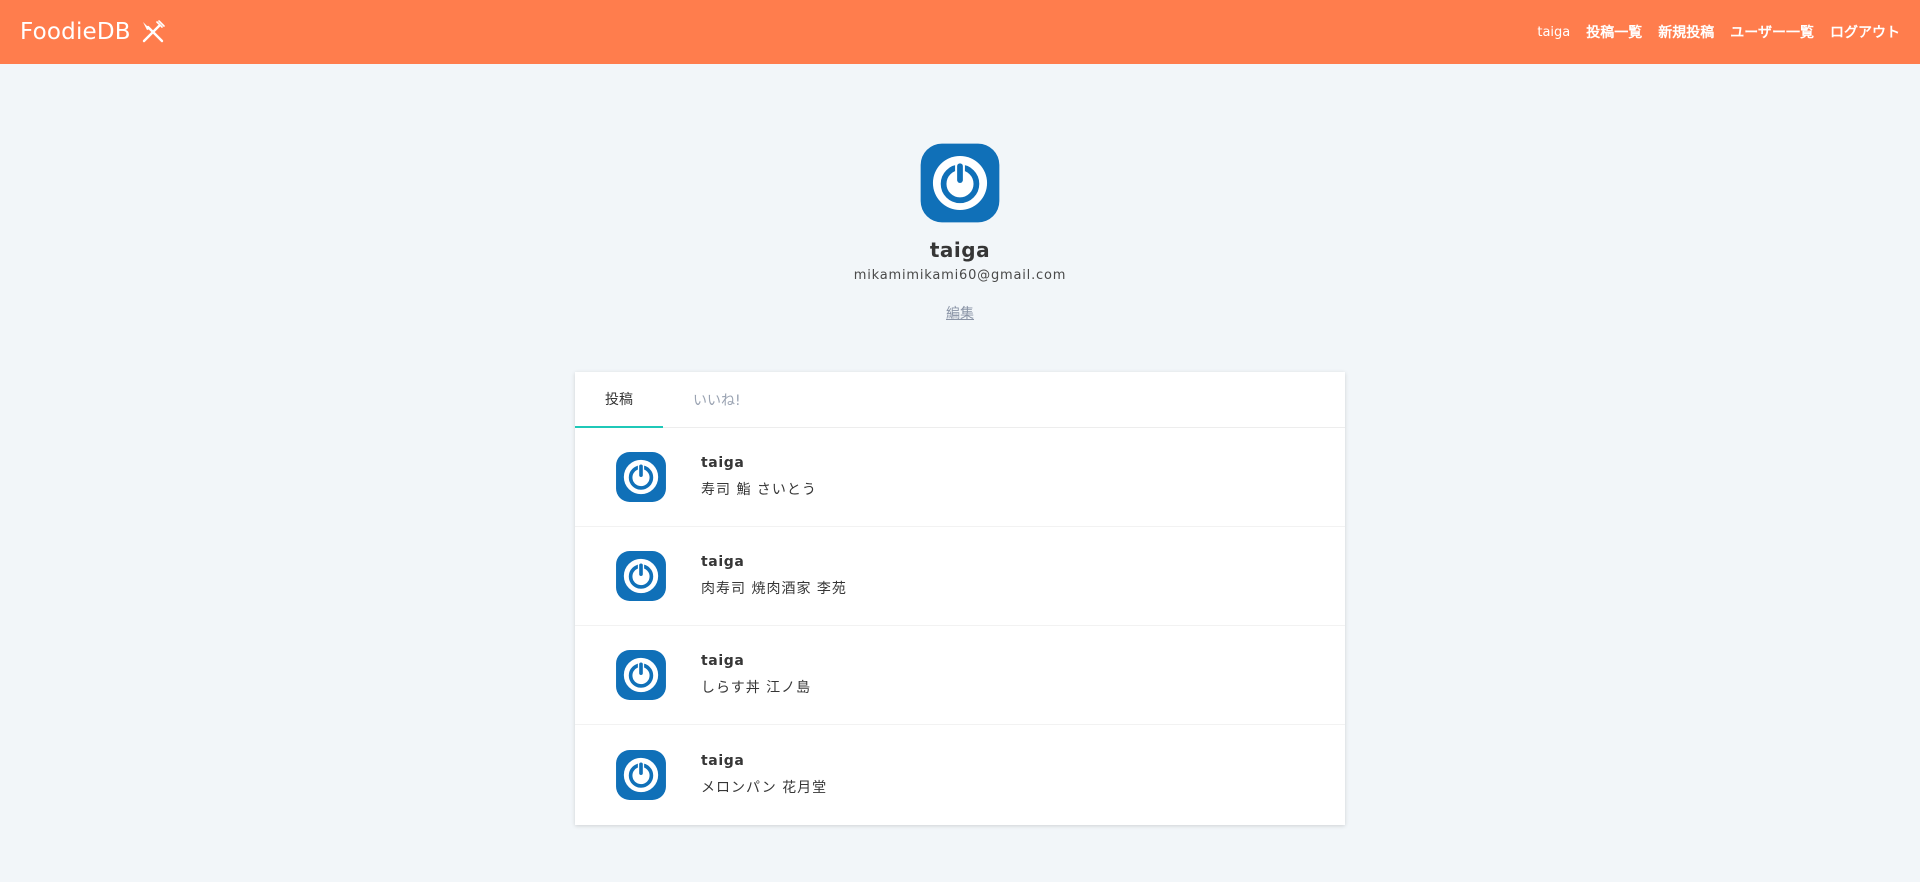  What do you see at coordinates (717, 399) in the screenshot?
I see `tab-likes: いいね!` at bounding box center [717, 399].